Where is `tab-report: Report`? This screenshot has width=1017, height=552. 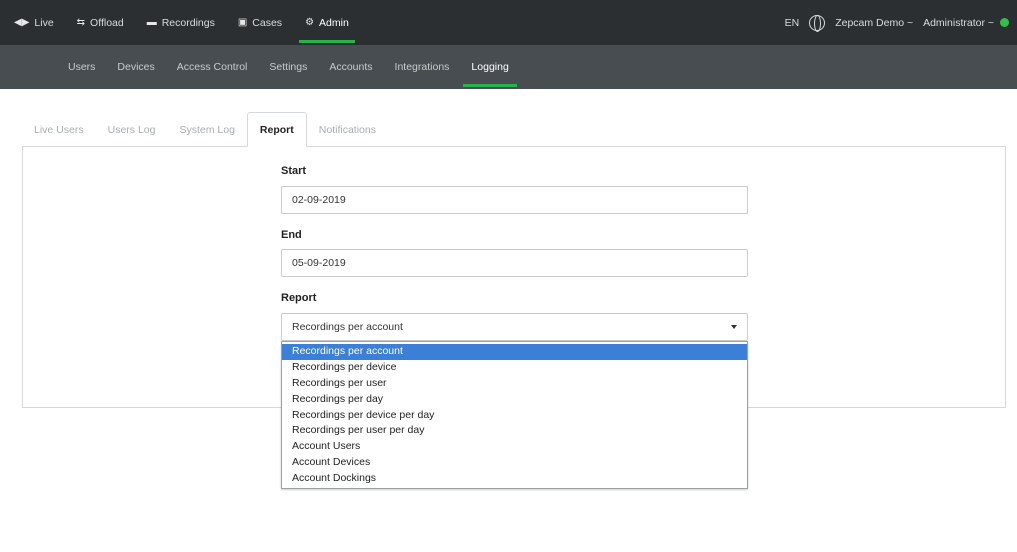
tab-report: Report is located at coordinates (276, 129).